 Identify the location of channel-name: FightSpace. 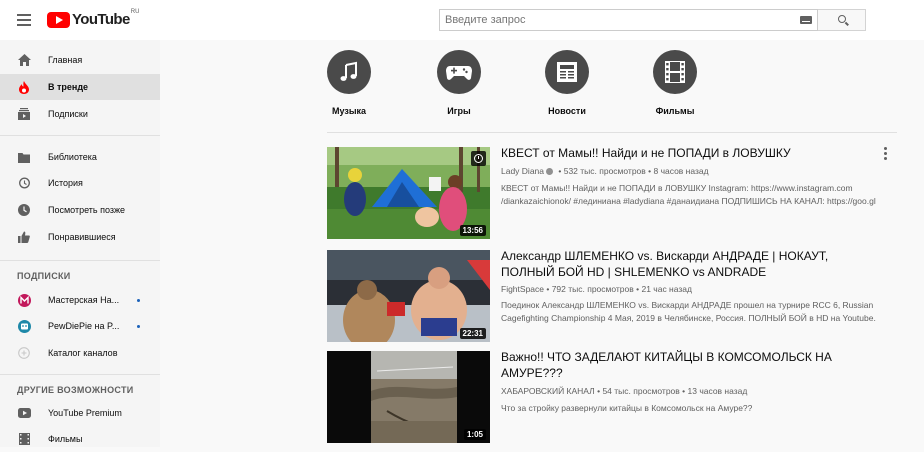
(522, 289).